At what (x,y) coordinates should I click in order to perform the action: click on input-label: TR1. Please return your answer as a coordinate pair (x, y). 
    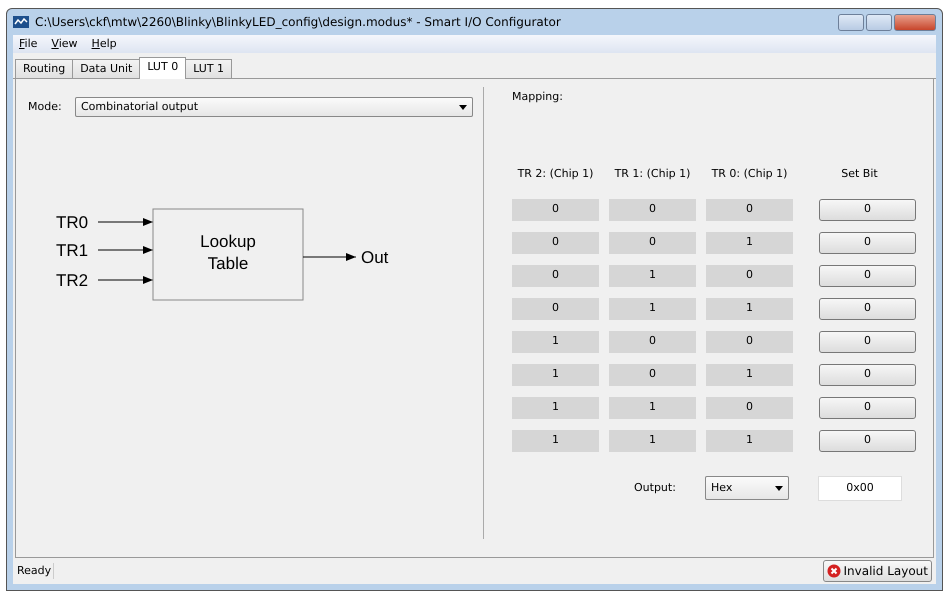
    Looking at the image, I should click on (72, 250).